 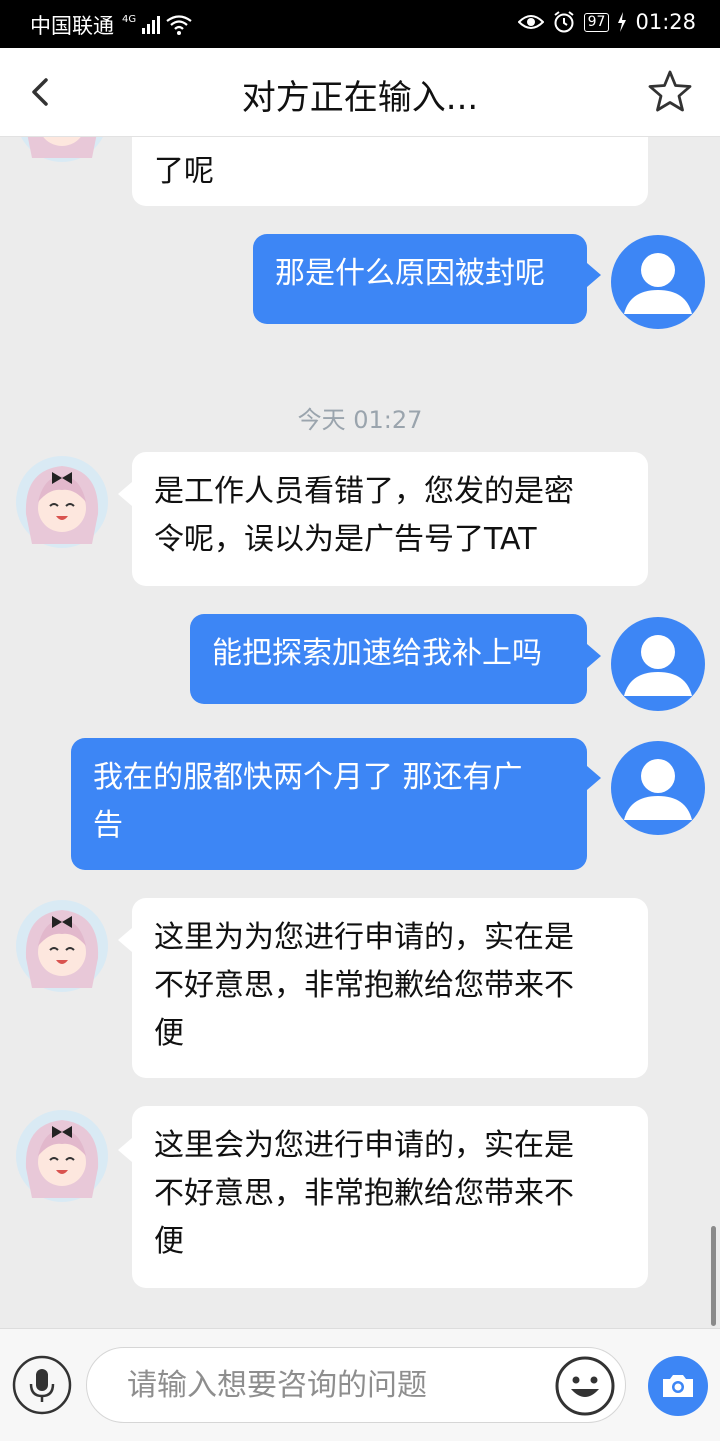 What do you see at coordinates (360, 420) in the screenshot?
I see `message-timestamp: 今天 01:27` at bounding box center [360, 420].